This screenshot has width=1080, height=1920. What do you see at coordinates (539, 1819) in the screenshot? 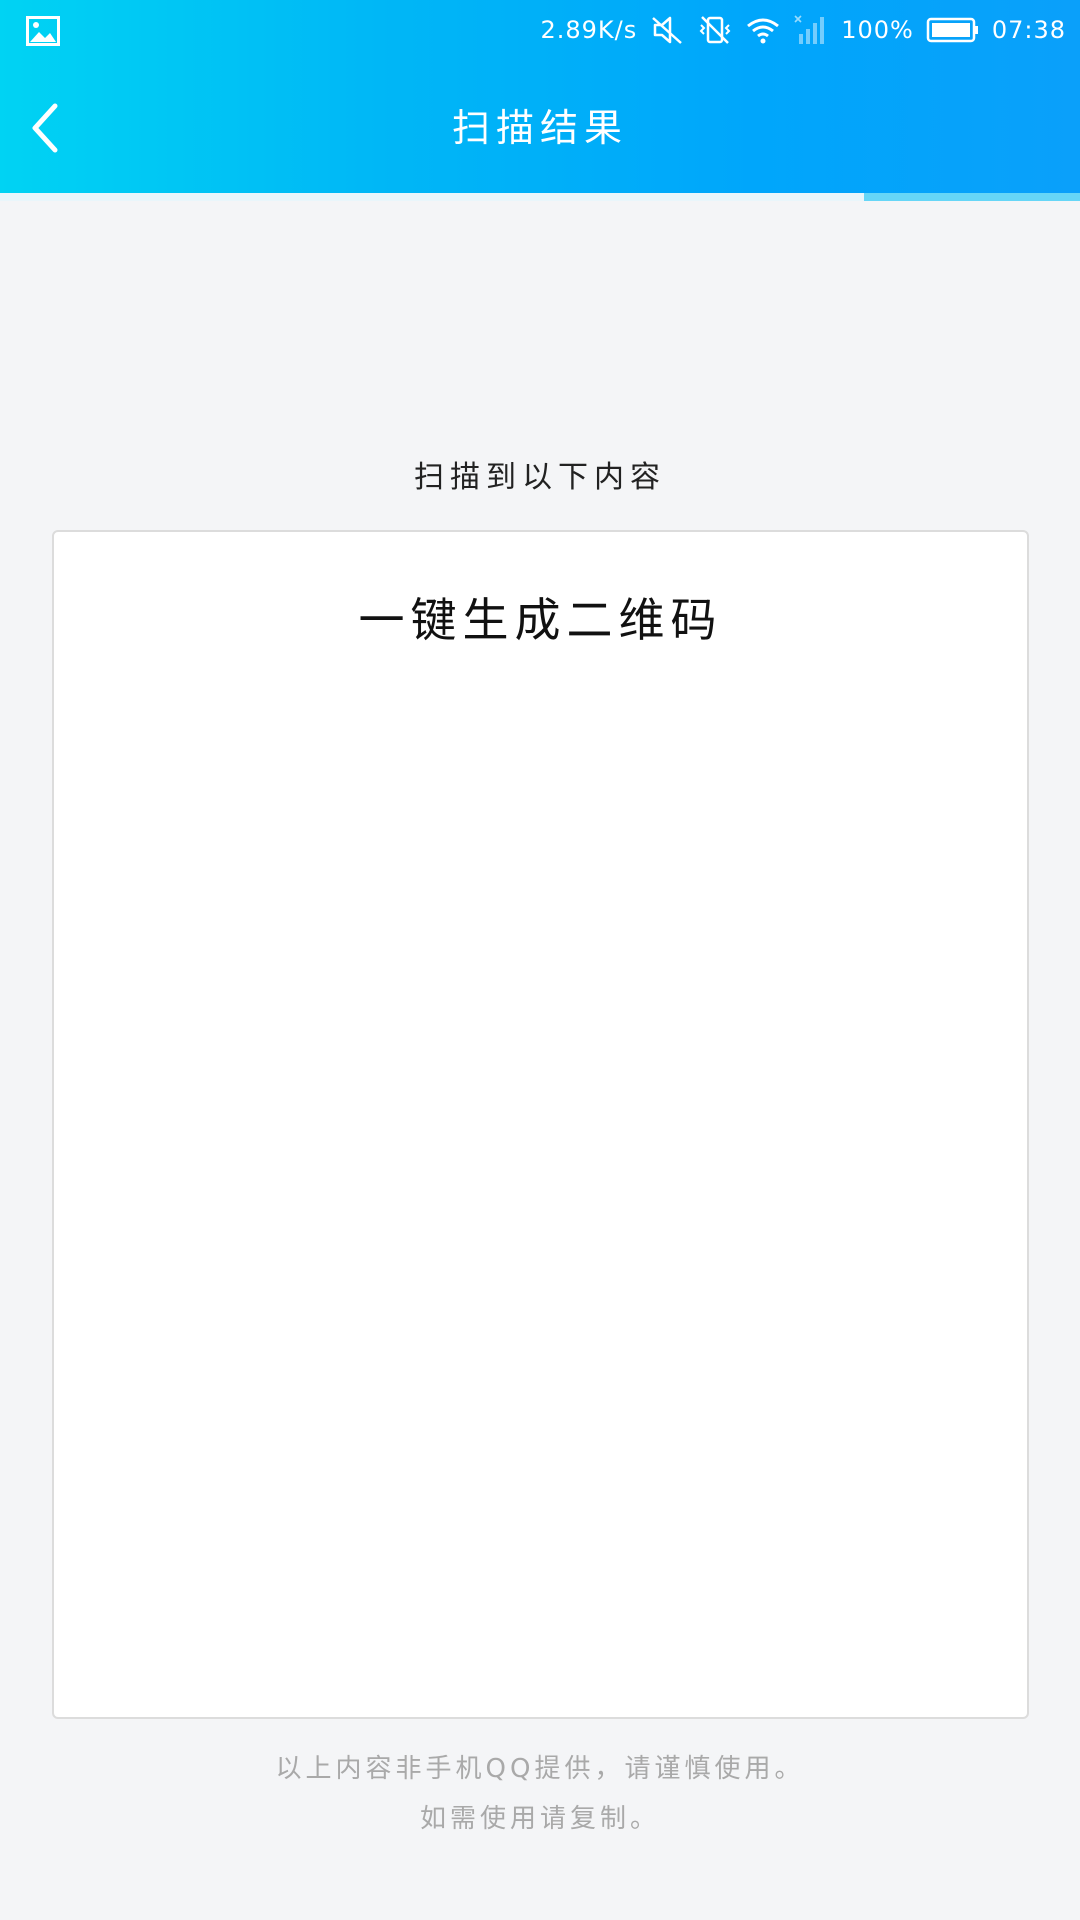
I see `disclaimer-line-2: 如需使用请复制。` at bounding box center [539, 1819].